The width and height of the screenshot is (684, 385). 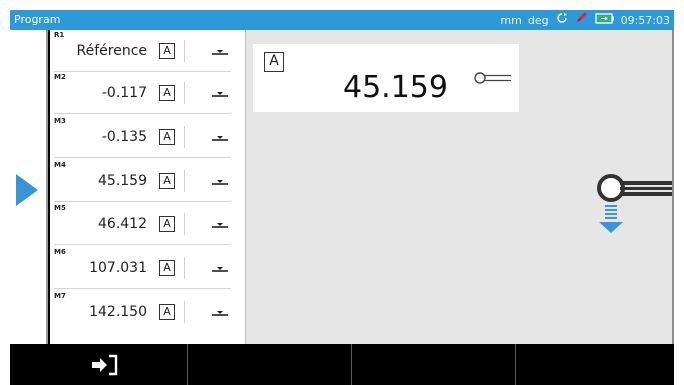 I want to click on list-item: M5 46.412 A, so click(x=147, y=224).